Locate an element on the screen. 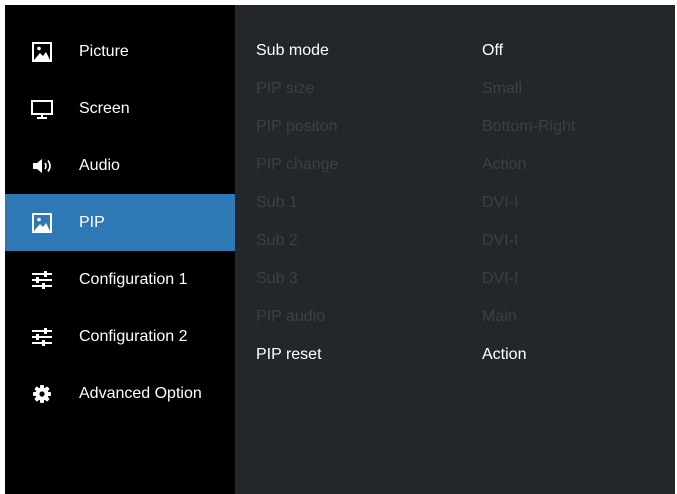 The width and height of the screenshot is (677, 494). setting-row-sub-1: Sub 1 DVI-I is located at coordinates (455, 203).